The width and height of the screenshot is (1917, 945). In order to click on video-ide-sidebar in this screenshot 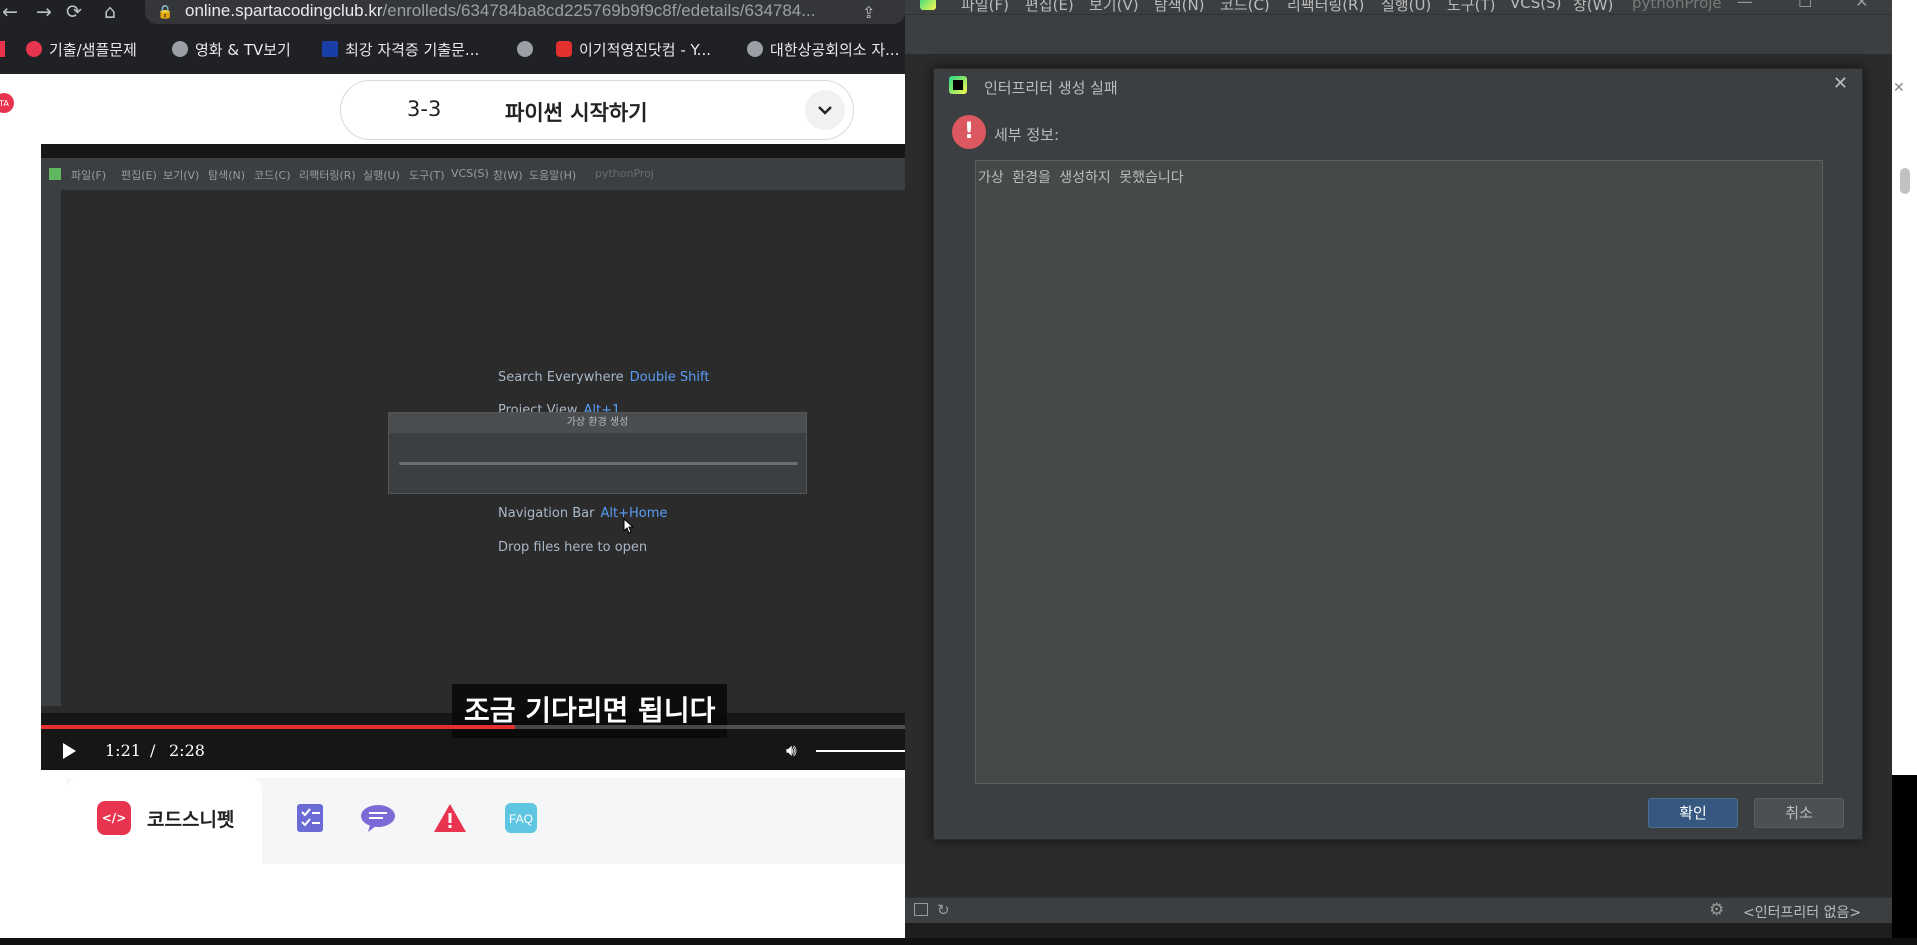, I will do `click(51, 448)`.